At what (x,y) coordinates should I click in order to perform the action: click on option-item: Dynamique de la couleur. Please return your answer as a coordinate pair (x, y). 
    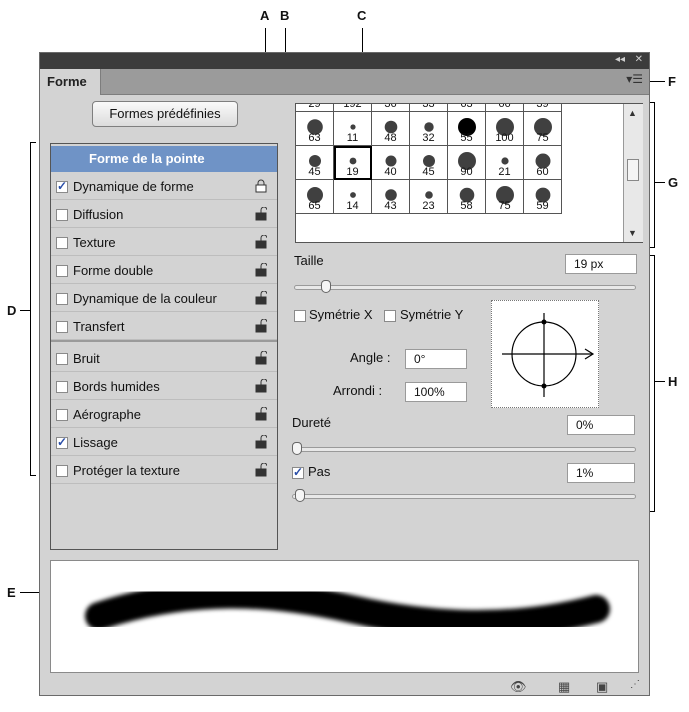
    Looking at the image, I should click on (164, 299).